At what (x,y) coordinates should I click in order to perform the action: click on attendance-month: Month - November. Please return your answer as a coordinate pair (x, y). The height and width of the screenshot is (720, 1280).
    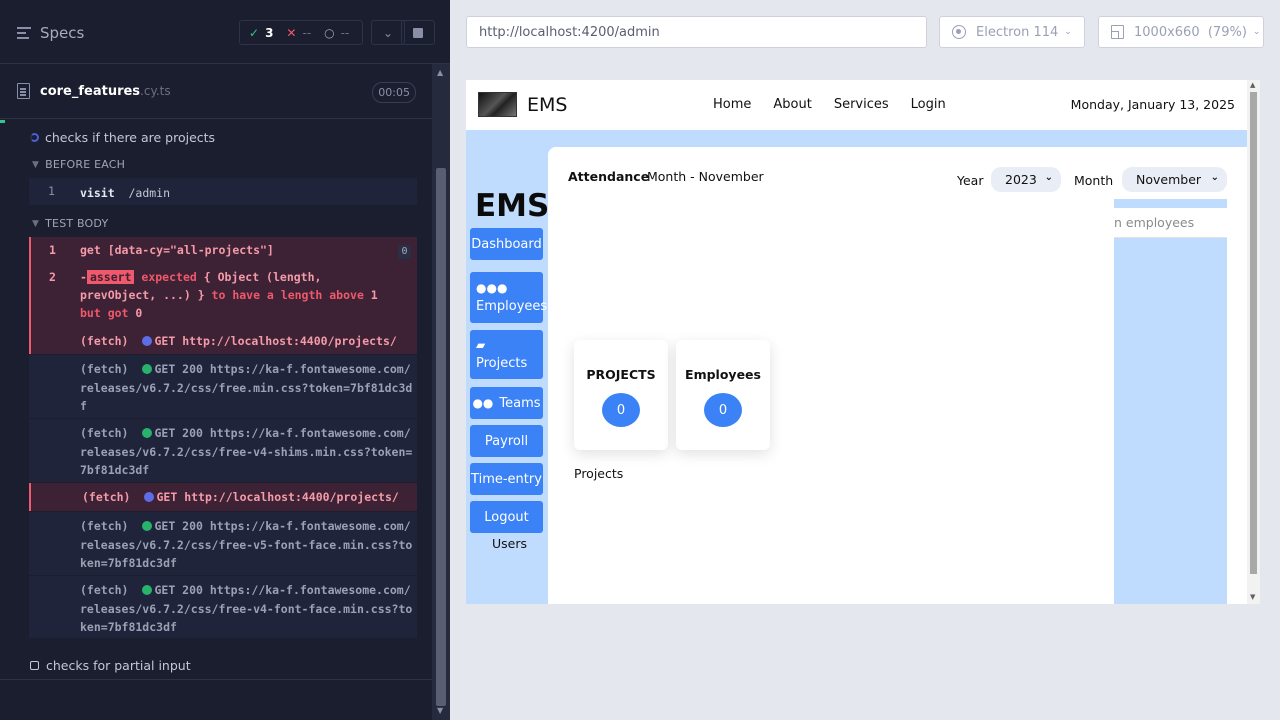
    Looking at the image, I should click on (705, 176).